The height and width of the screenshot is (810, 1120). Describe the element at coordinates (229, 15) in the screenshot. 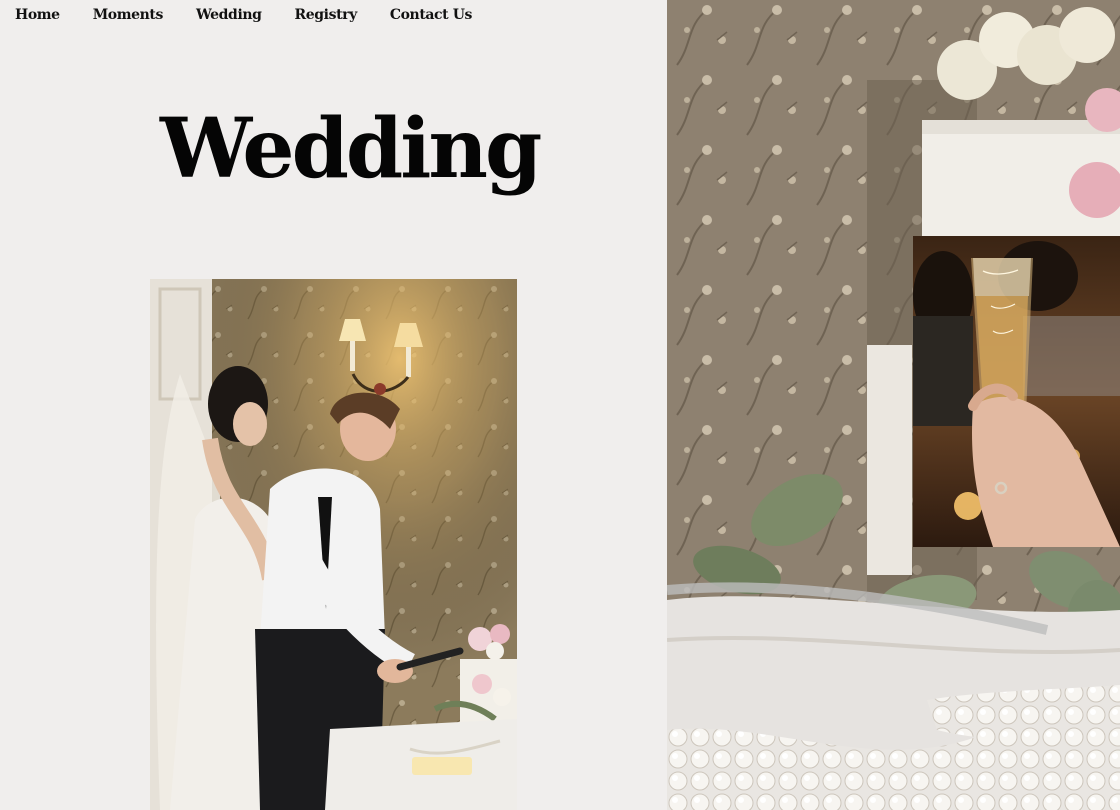

I see `nav-wedding: Wedding` at that location.